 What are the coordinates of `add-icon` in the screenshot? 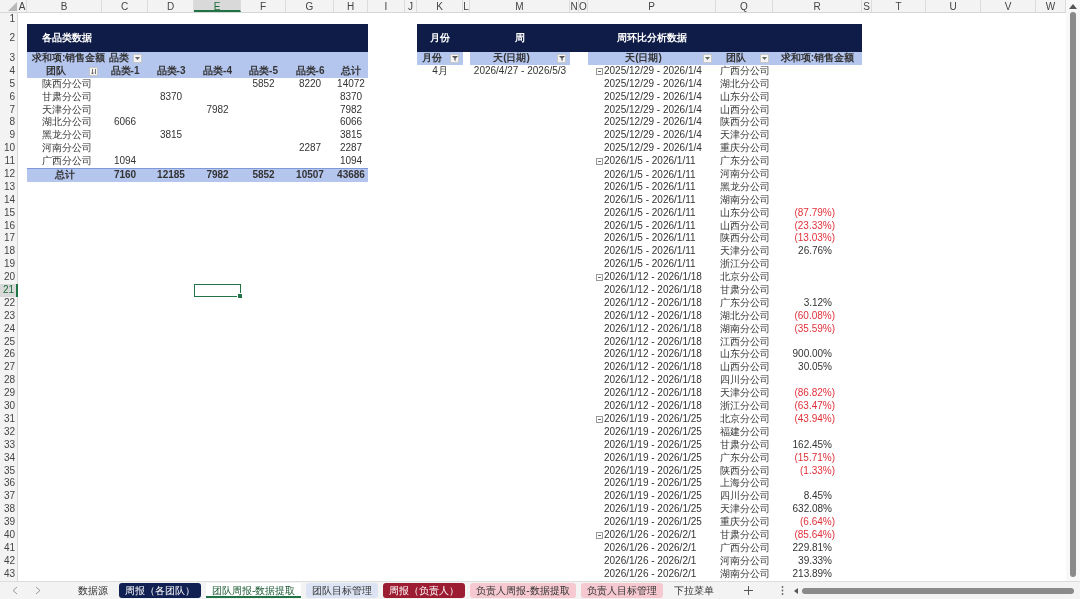 It's located at (748, 590).